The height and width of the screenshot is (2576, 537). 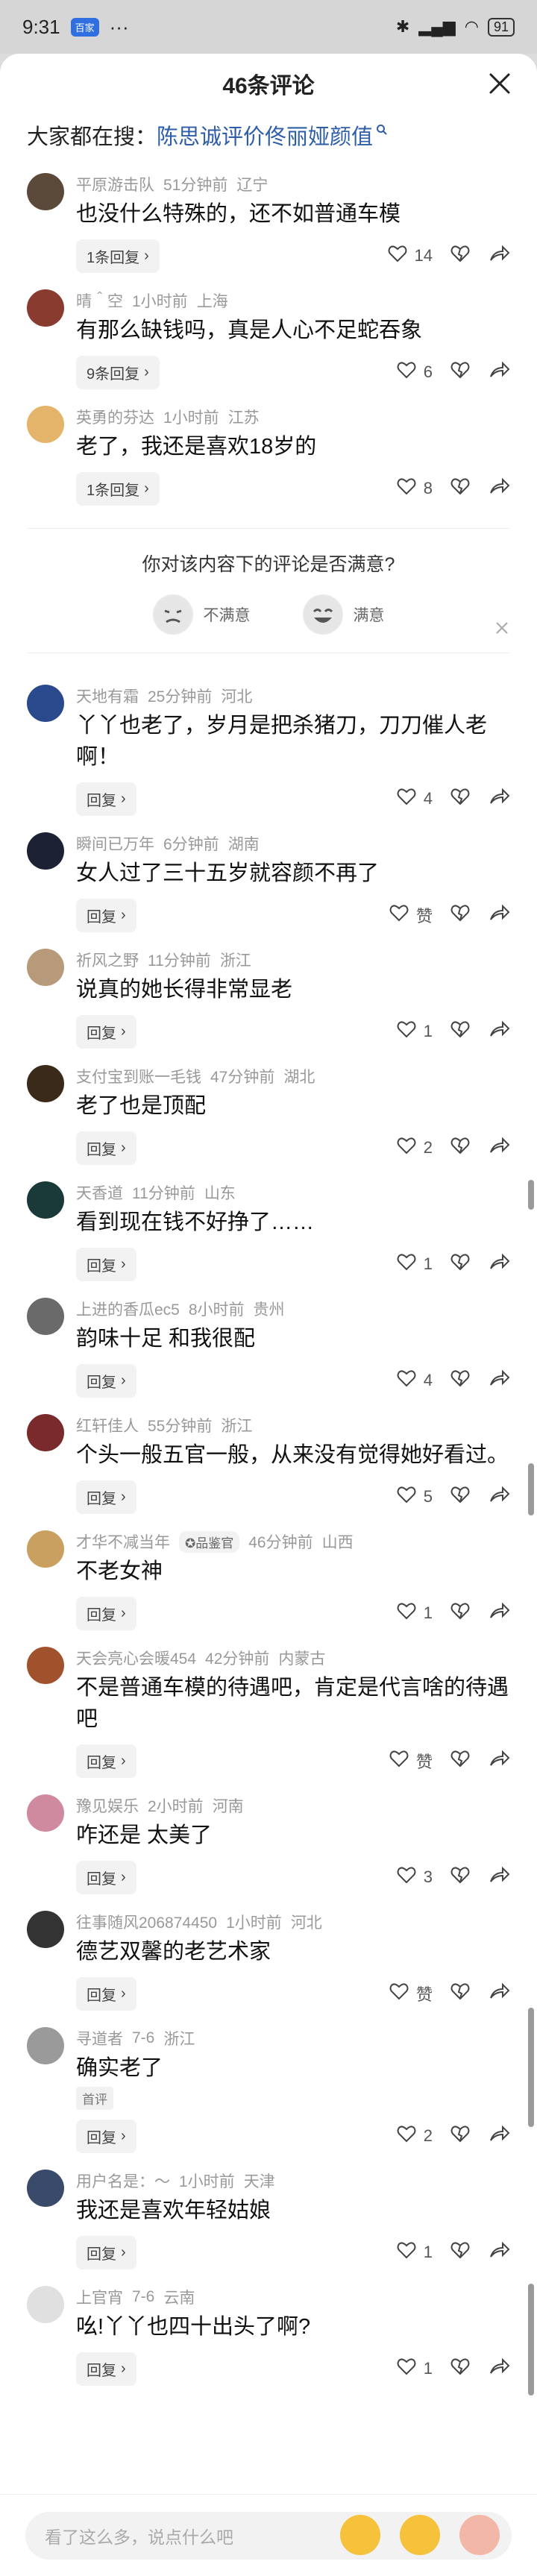 I want to click on comment-username: 晴＾空, so click(x=99, y=301).